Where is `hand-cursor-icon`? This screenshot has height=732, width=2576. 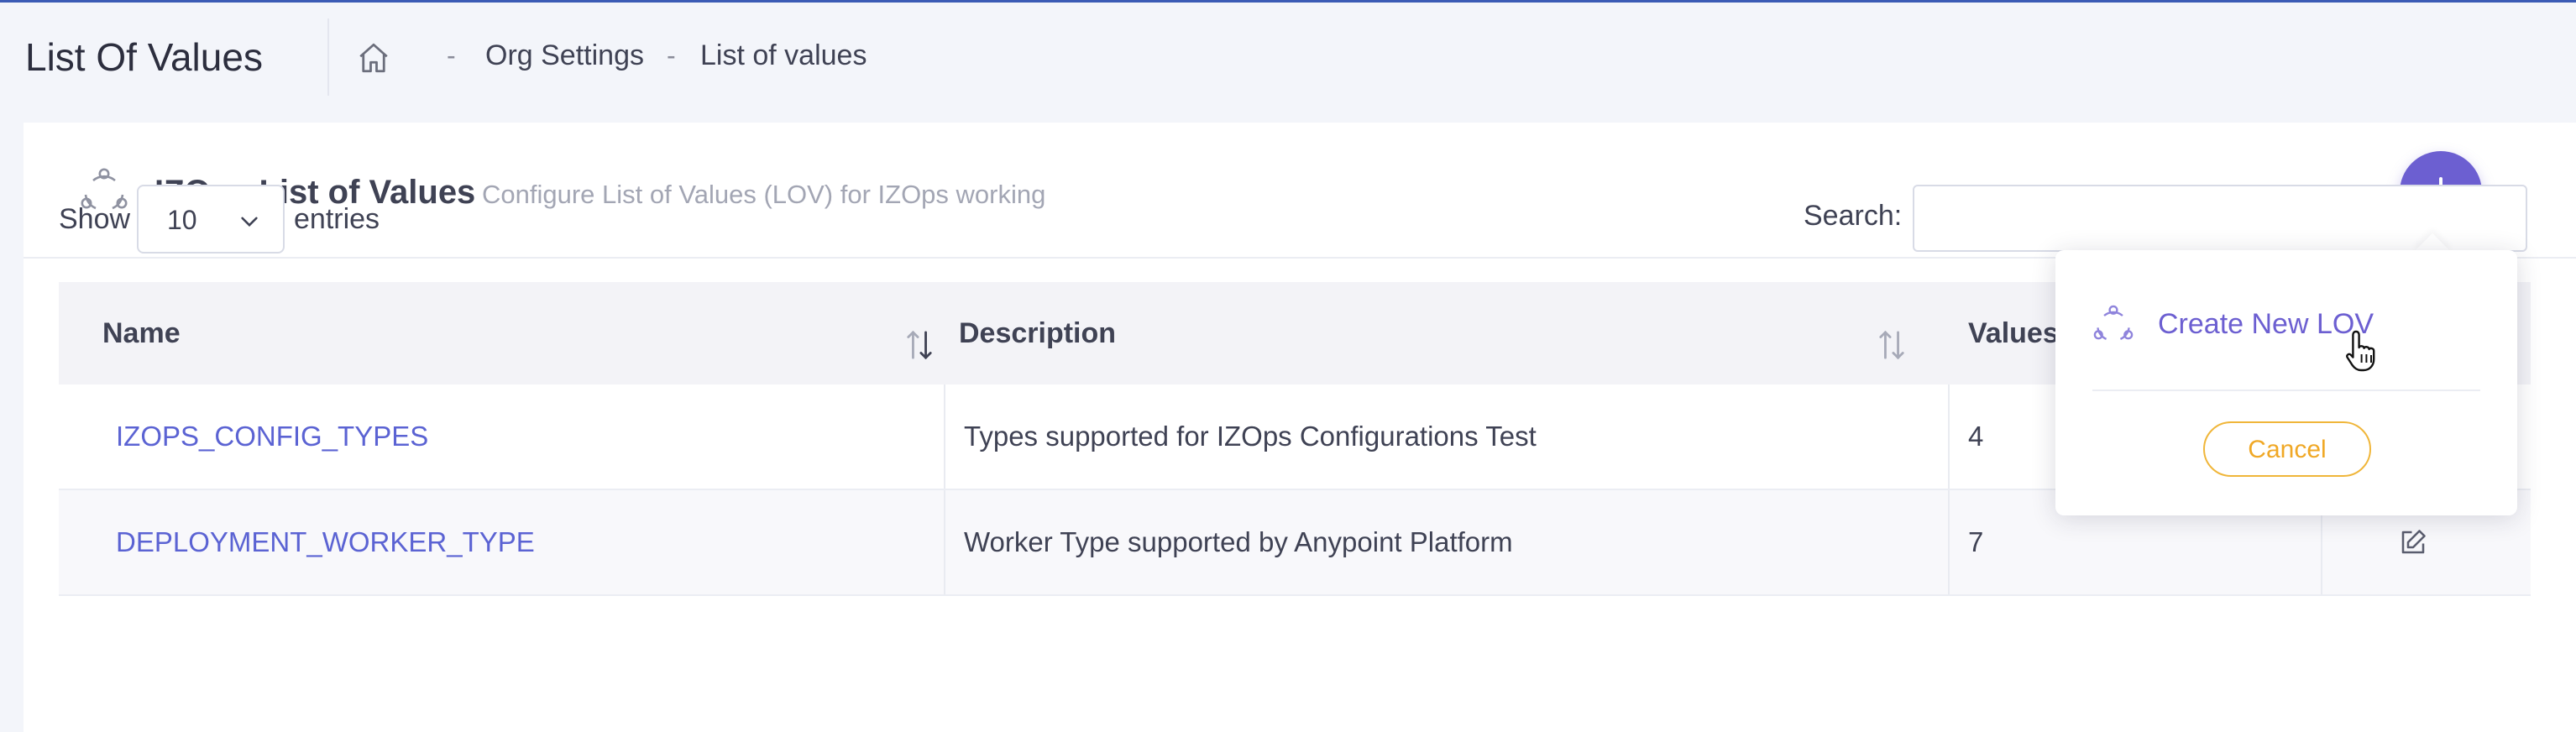 hand-cursor-icon is located at coordinates (2361, 351).